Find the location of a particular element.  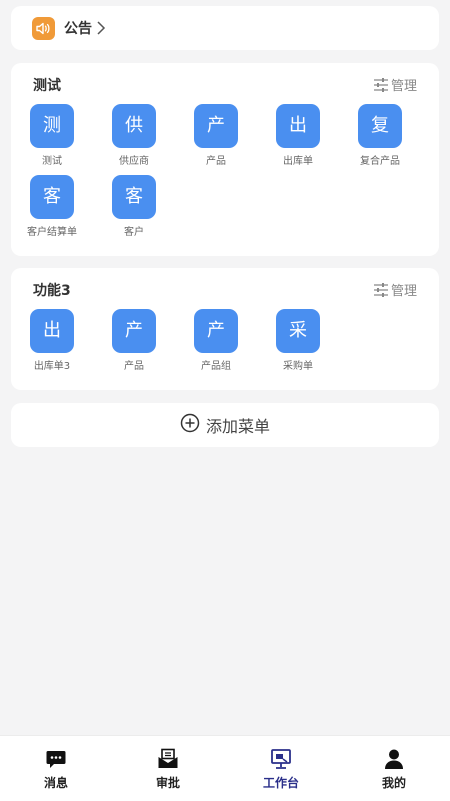

speaker-icon is located at coordinates (43, 28).